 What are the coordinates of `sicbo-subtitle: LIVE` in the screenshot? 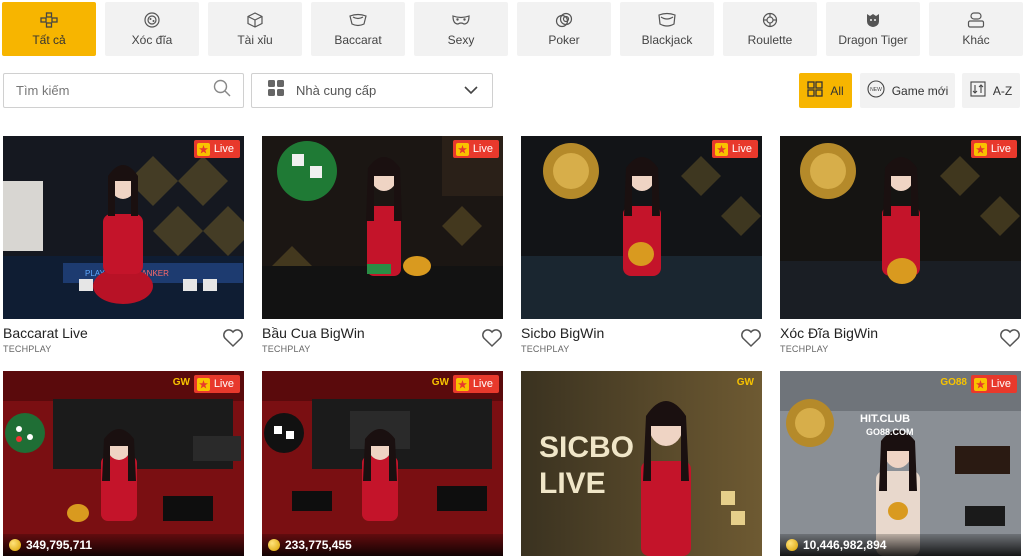 It's located at (572, 483).